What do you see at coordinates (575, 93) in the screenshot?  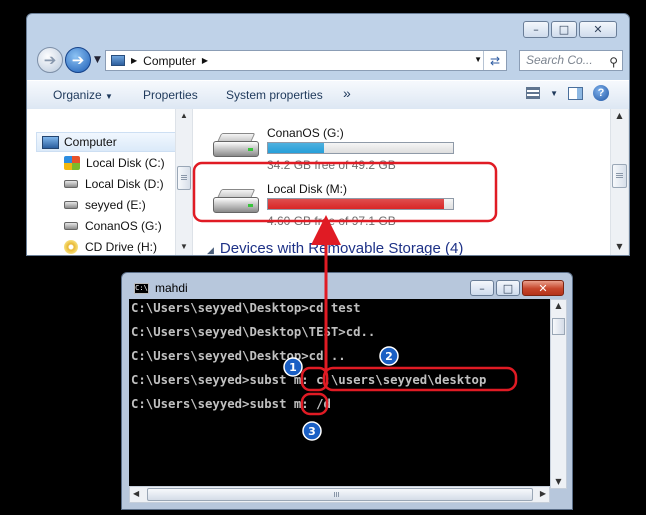 I see `preview-pane-icon` at bounding box center [575, 93].